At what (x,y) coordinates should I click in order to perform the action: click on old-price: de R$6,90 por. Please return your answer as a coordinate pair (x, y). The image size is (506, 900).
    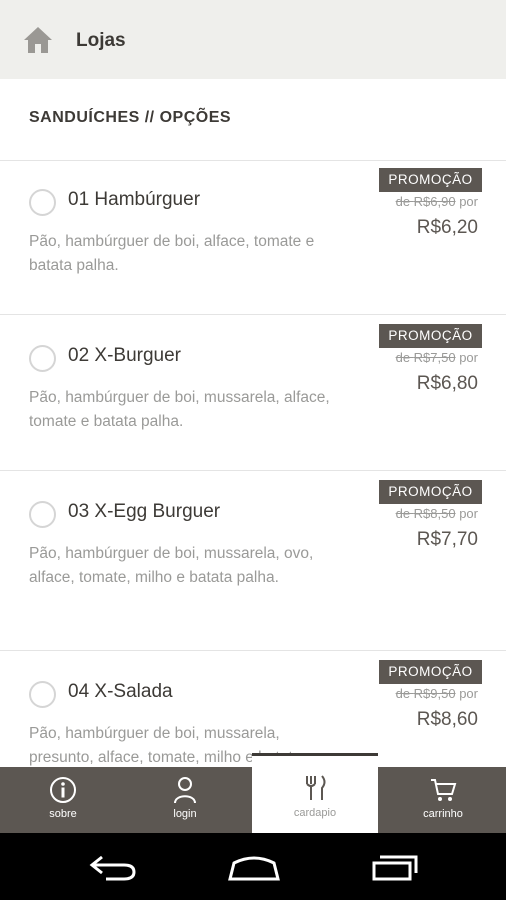
    Looking at the image, I should click on (436, 201).